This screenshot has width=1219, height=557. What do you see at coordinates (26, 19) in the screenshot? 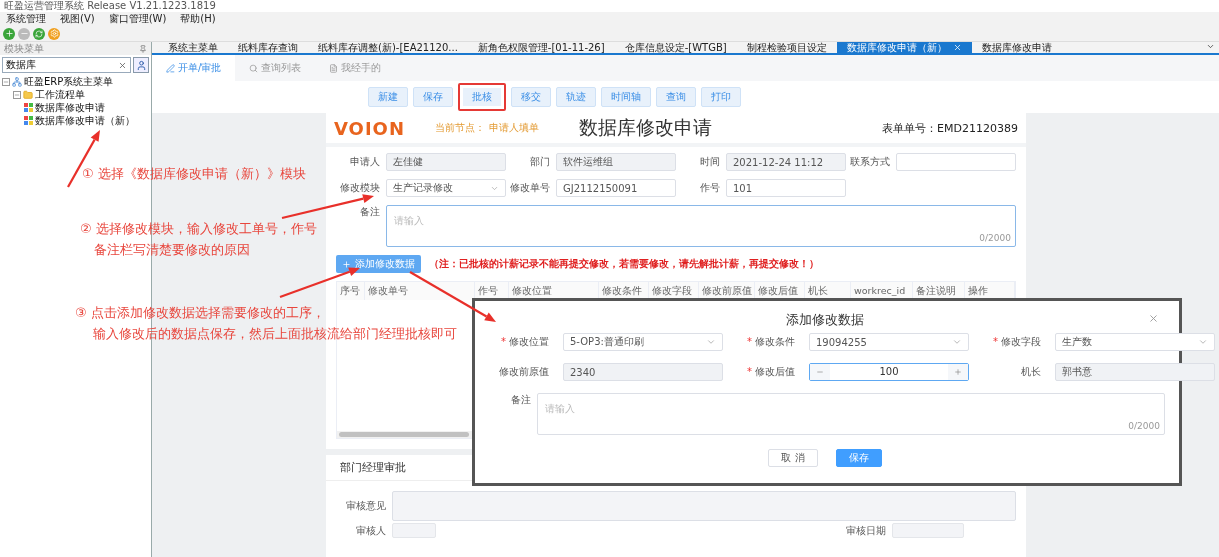
I see `menu-item: 系统管理` at bounding box center [26, 19].